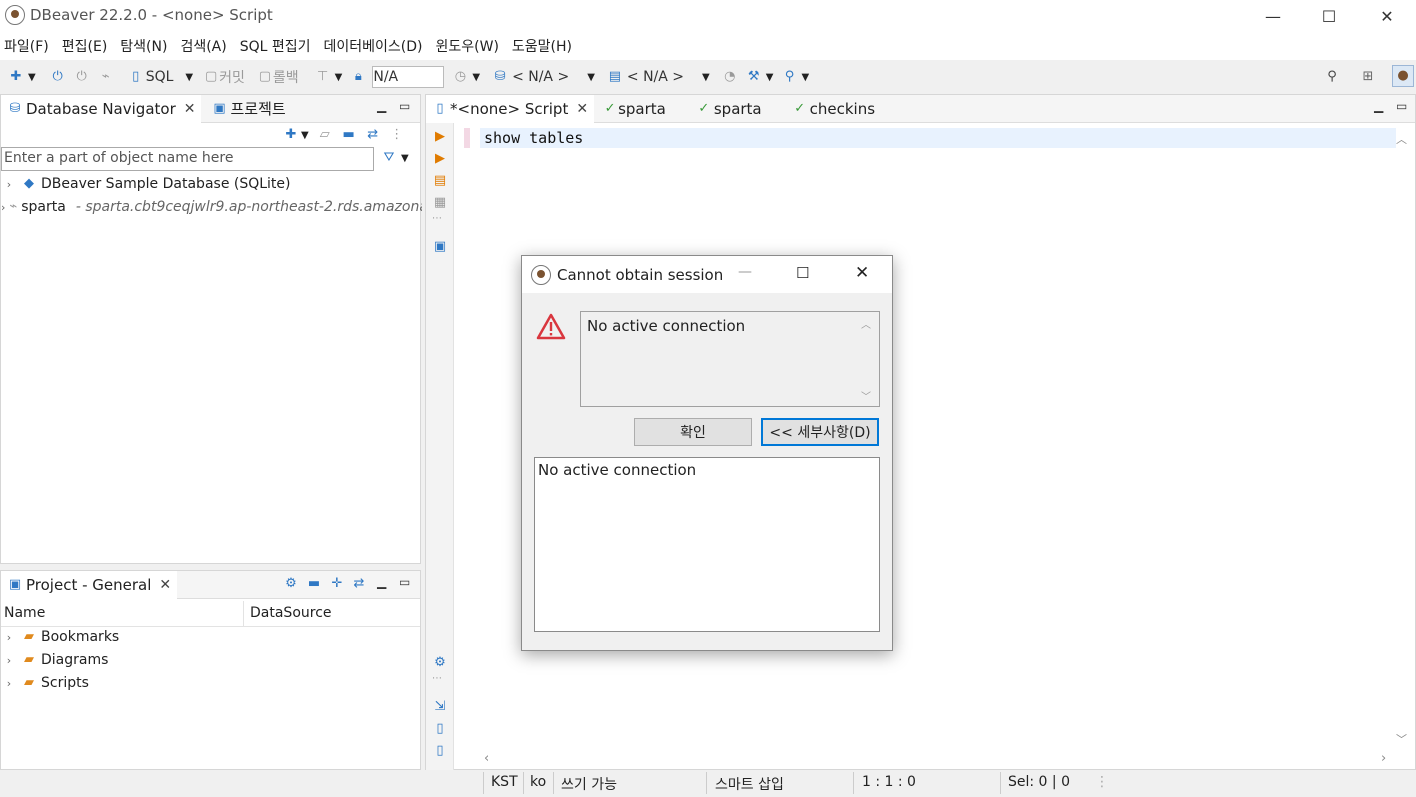 The width and height of the screenshot is (1416, 797). What do you see at coordinates (1383, 758) in the screenshot?
I see `scroll-right-icon: ›` at bounding box center [1383, 758].